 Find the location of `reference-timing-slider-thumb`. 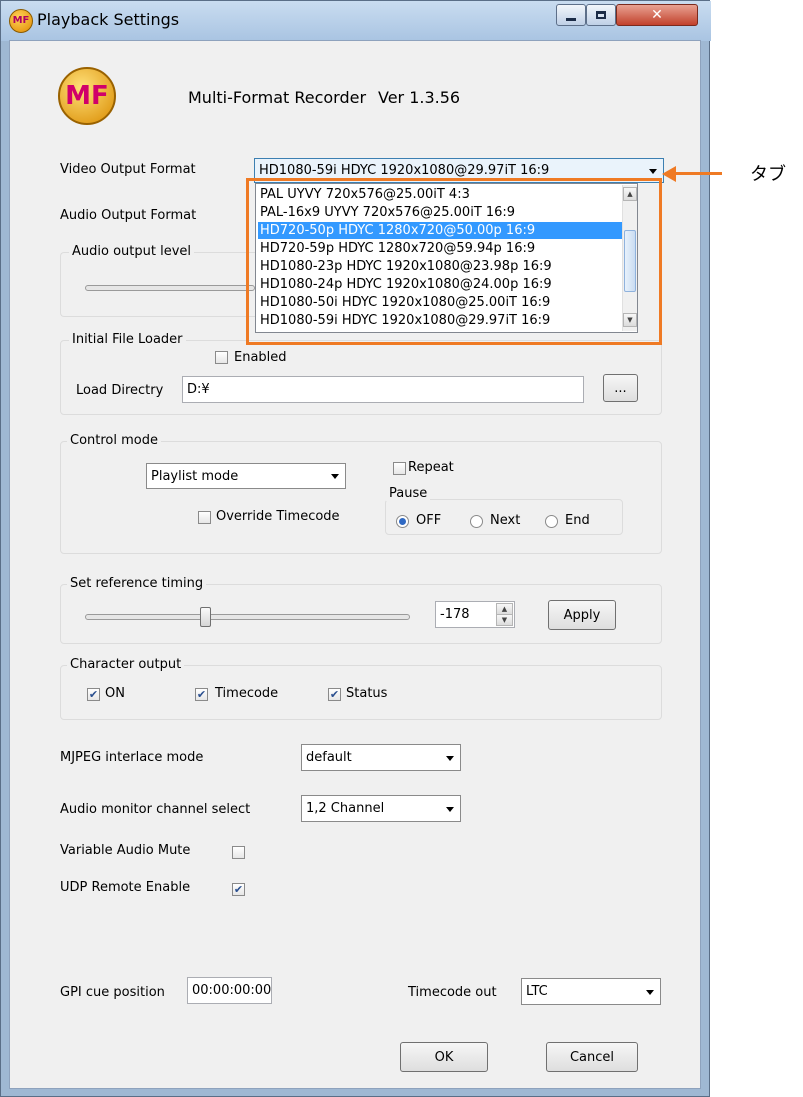

reference-timing-slider-thumb is located at coordinates (206, 617).